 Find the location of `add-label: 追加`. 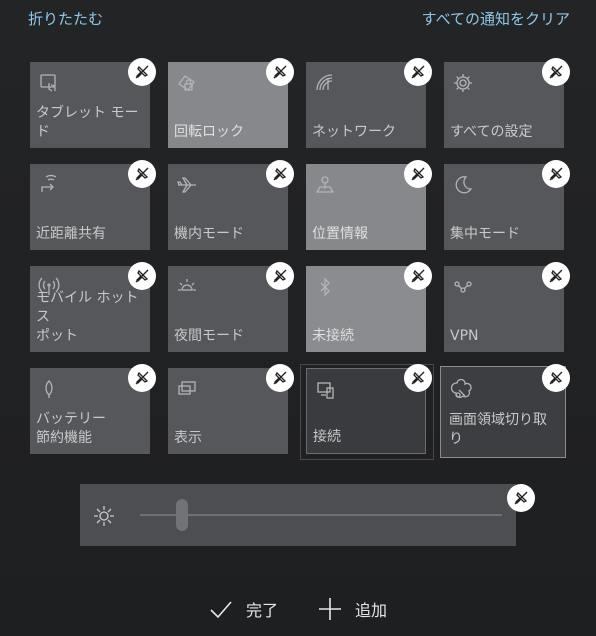

add-label: 追加 is located at coordinates (371, 610).